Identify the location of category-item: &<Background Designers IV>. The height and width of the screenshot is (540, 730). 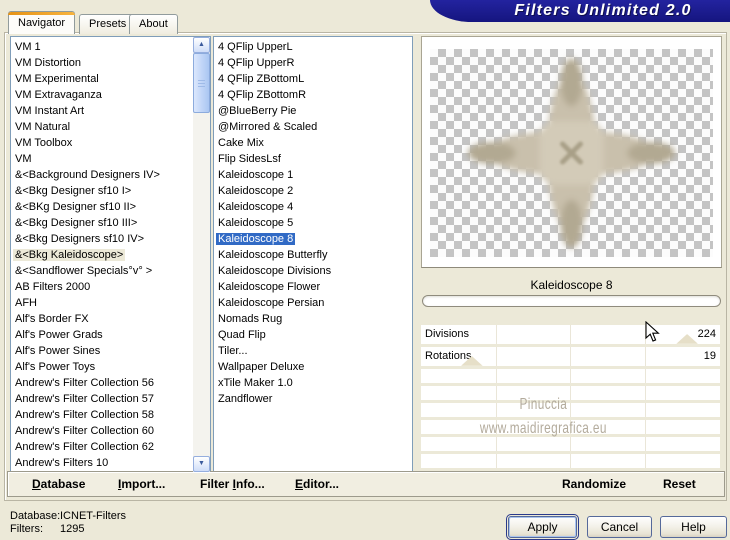
(101, 176).